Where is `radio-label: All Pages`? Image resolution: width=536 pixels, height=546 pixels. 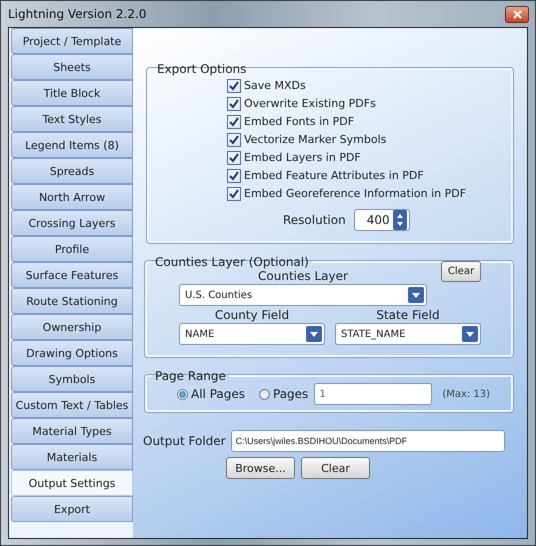
radio-label: All Pages is located at coordinates (218, 394).